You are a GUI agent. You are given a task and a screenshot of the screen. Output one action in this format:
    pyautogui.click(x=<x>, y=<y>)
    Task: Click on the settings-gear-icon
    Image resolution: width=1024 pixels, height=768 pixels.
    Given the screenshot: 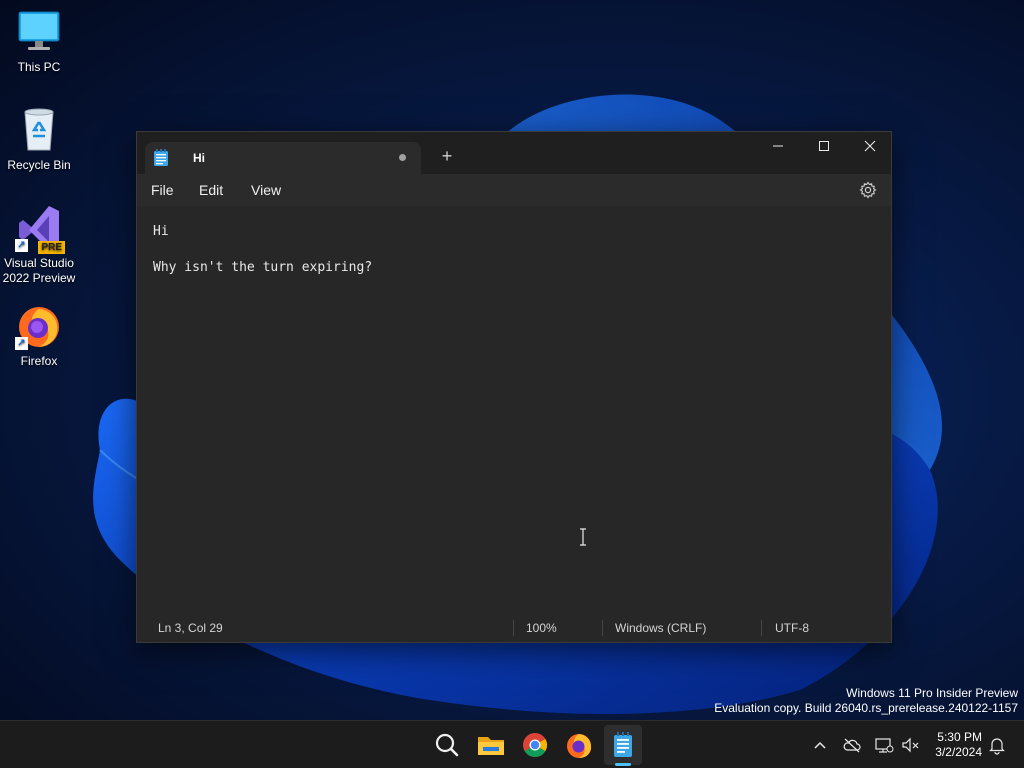 What is the action you would take?
    pyautogui.click(x=868, y=190)
    